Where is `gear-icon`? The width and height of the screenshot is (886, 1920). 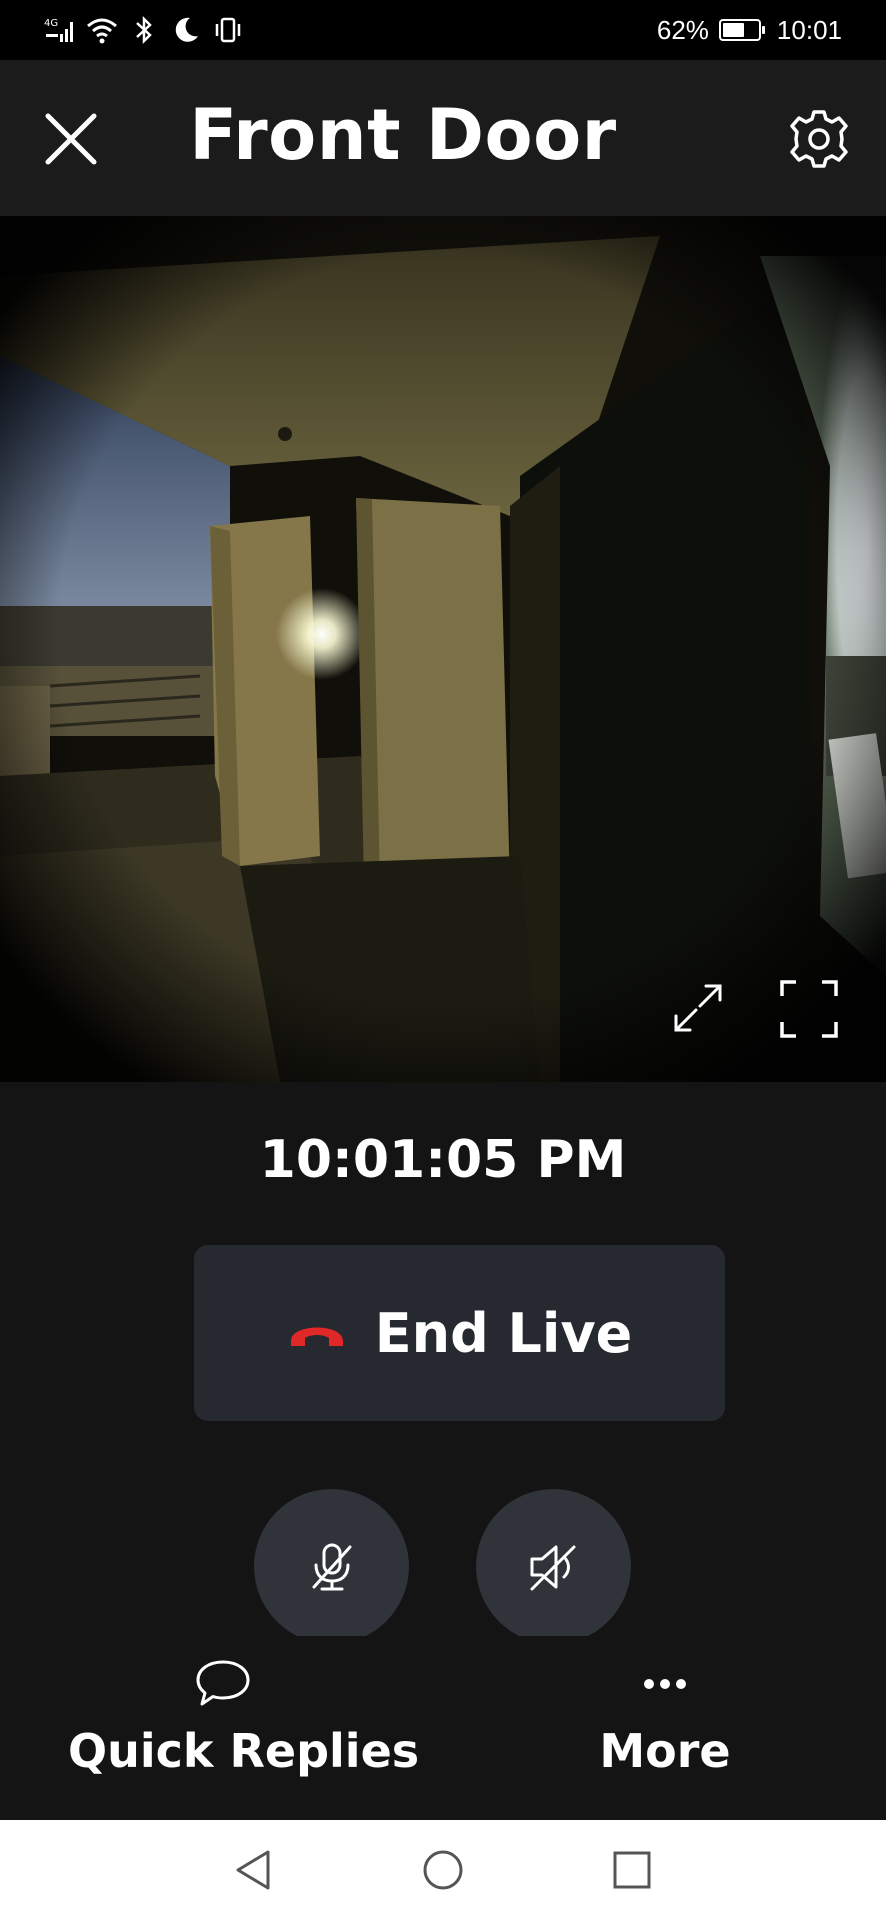
gear-icon is located at coordinates (819, 139).